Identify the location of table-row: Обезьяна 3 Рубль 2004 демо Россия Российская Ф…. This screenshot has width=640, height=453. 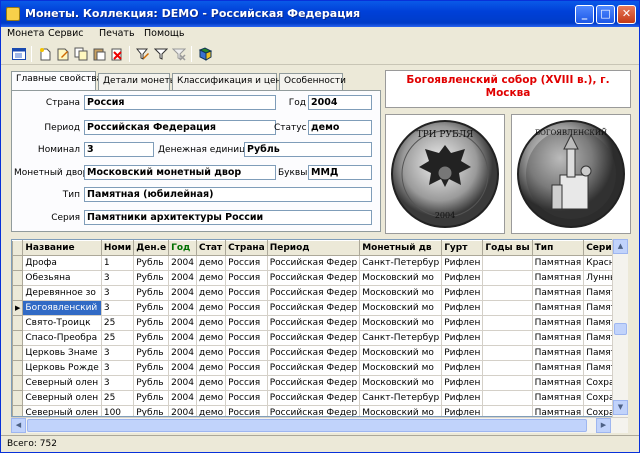
(319, 278).